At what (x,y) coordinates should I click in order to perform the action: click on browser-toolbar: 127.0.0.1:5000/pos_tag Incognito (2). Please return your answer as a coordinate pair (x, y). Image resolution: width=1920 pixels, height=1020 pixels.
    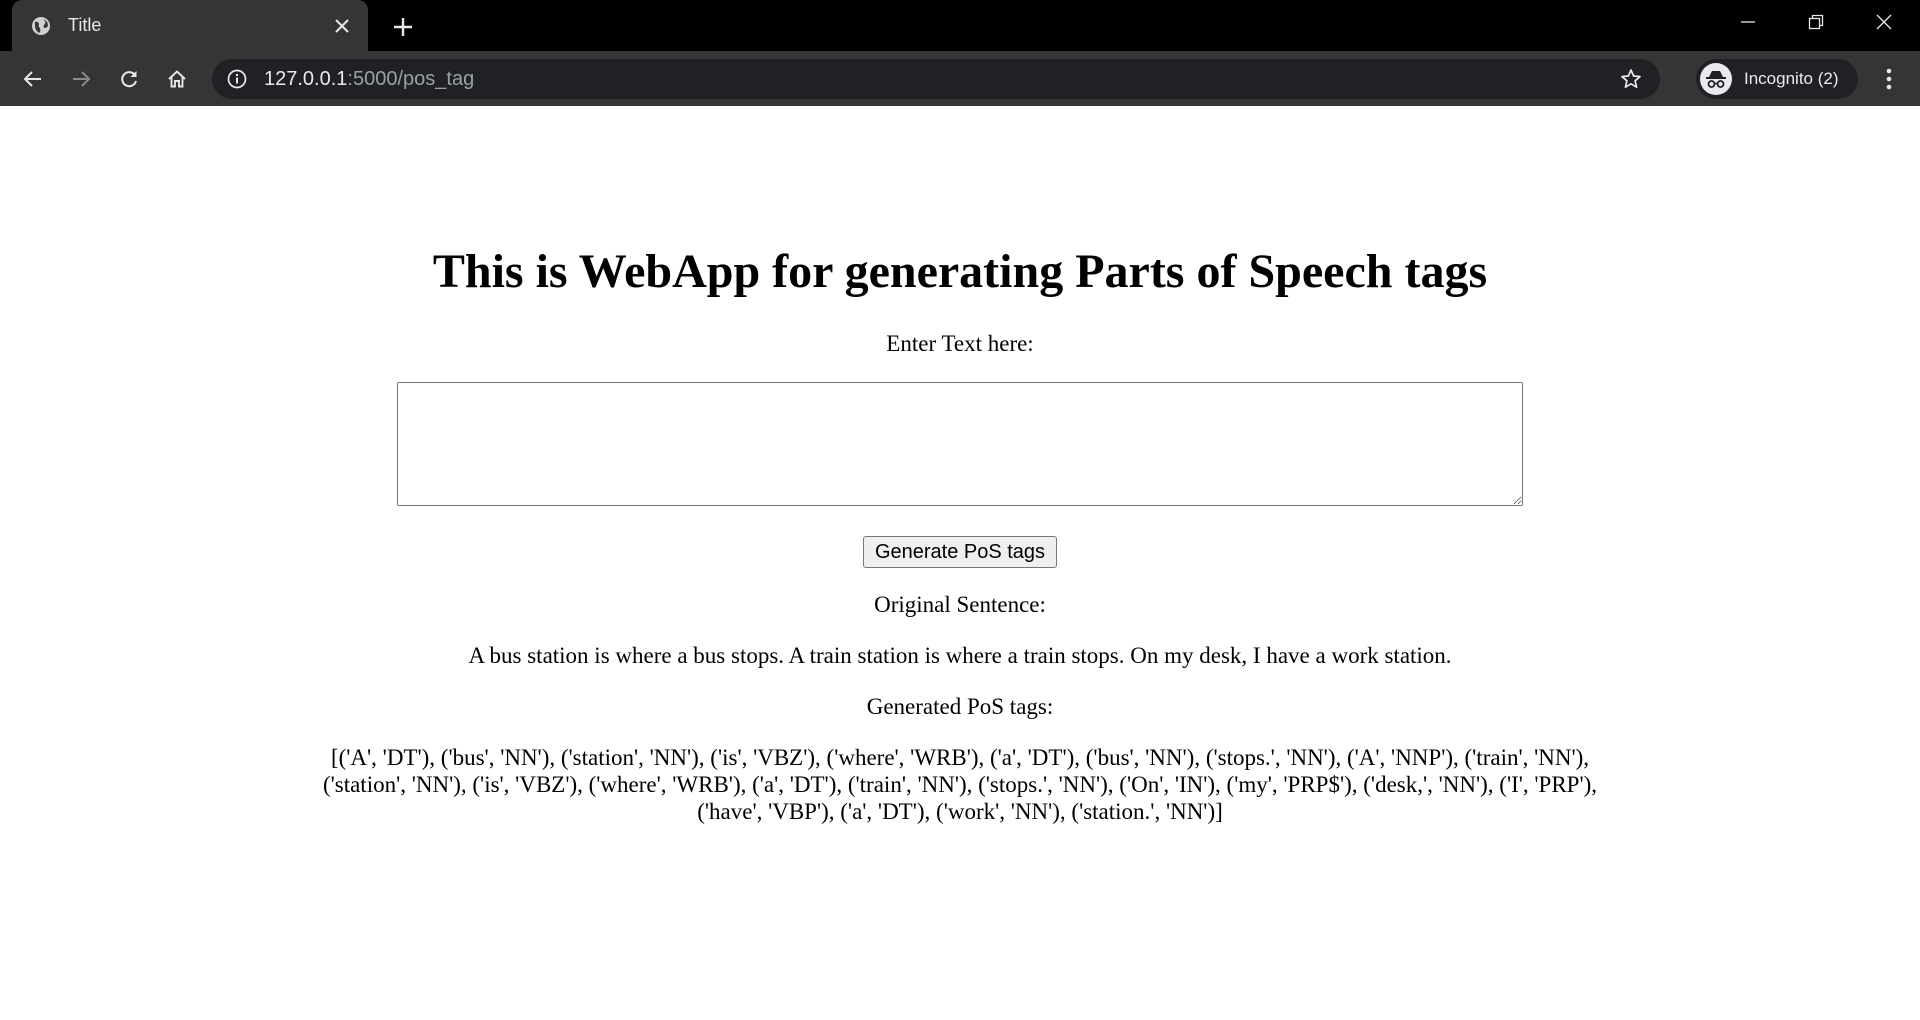
    Looking at the image, I should click on (960, 78).